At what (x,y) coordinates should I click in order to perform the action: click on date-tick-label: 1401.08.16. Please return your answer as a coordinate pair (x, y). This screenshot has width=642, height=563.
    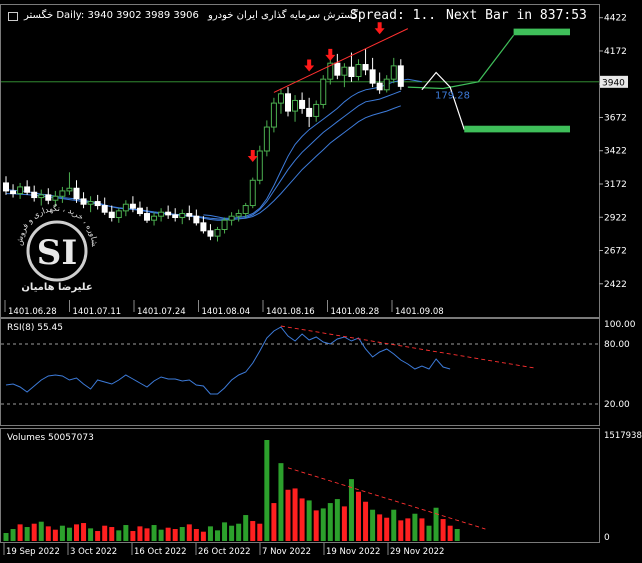
    Looking at the image, I should click on (290, 312).